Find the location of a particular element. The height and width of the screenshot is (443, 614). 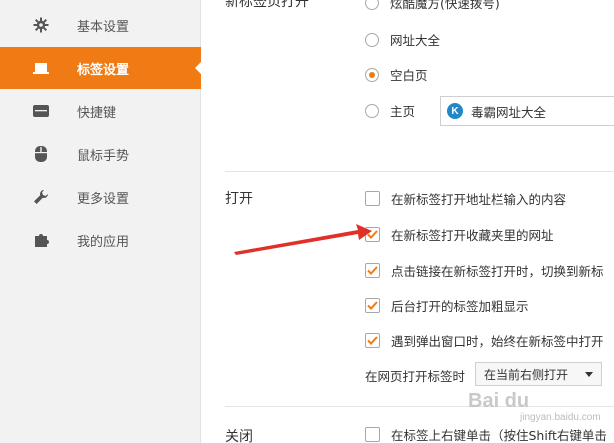

puzzle-icon is located at coordinates (41, 240).